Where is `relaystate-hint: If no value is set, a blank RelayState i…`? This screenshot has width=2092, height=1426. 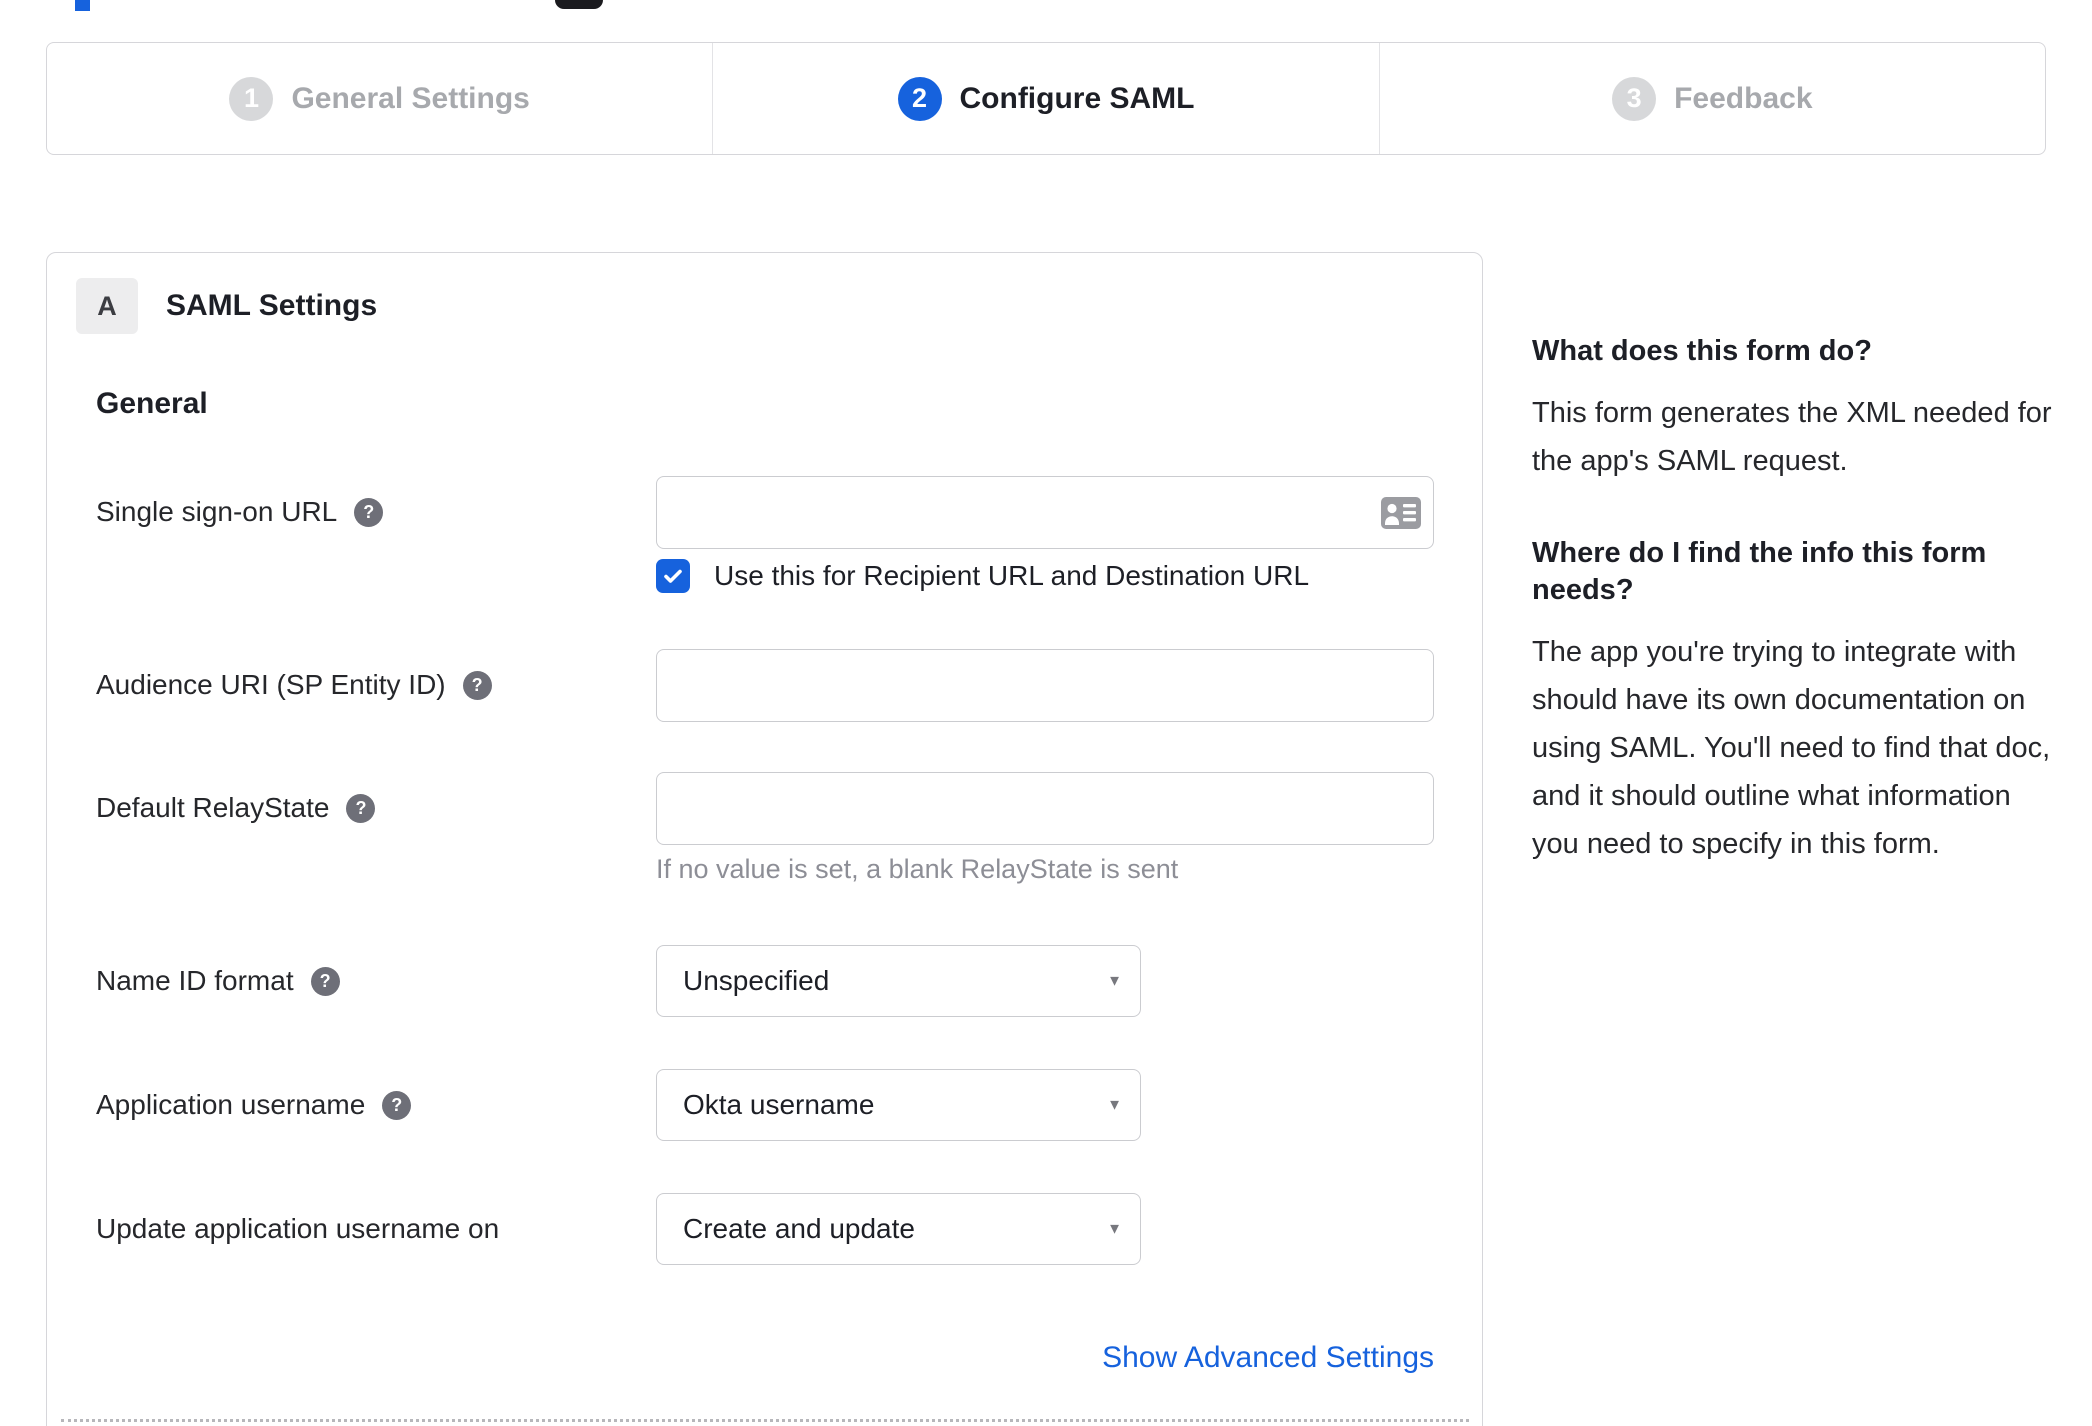
relaystate-hint: If no value is set, a blank RelayState i… is located at coordinates (917, 869).